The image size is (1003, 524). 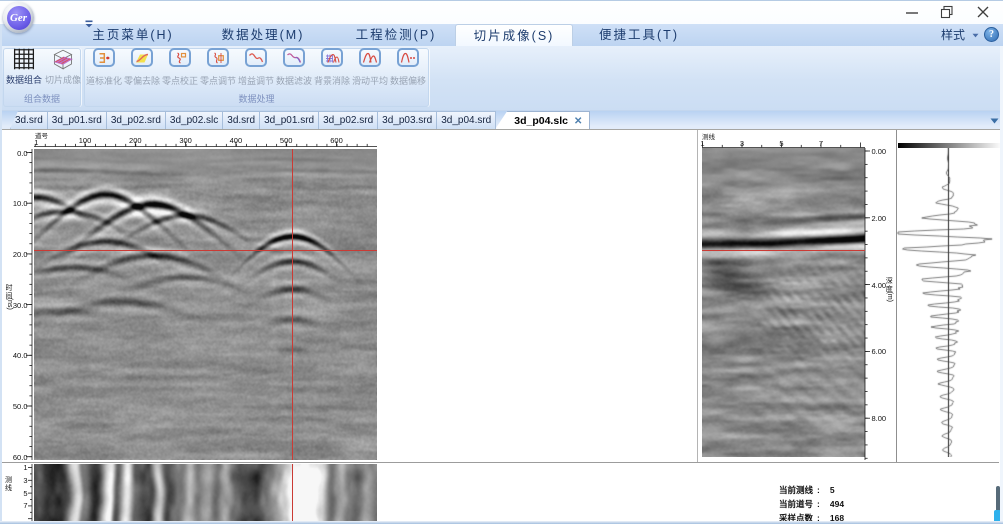 What do you see at coordinates (104, 57) in the screenshot?
I see `trace-normalize-icon` at bounding box center [104, 57].